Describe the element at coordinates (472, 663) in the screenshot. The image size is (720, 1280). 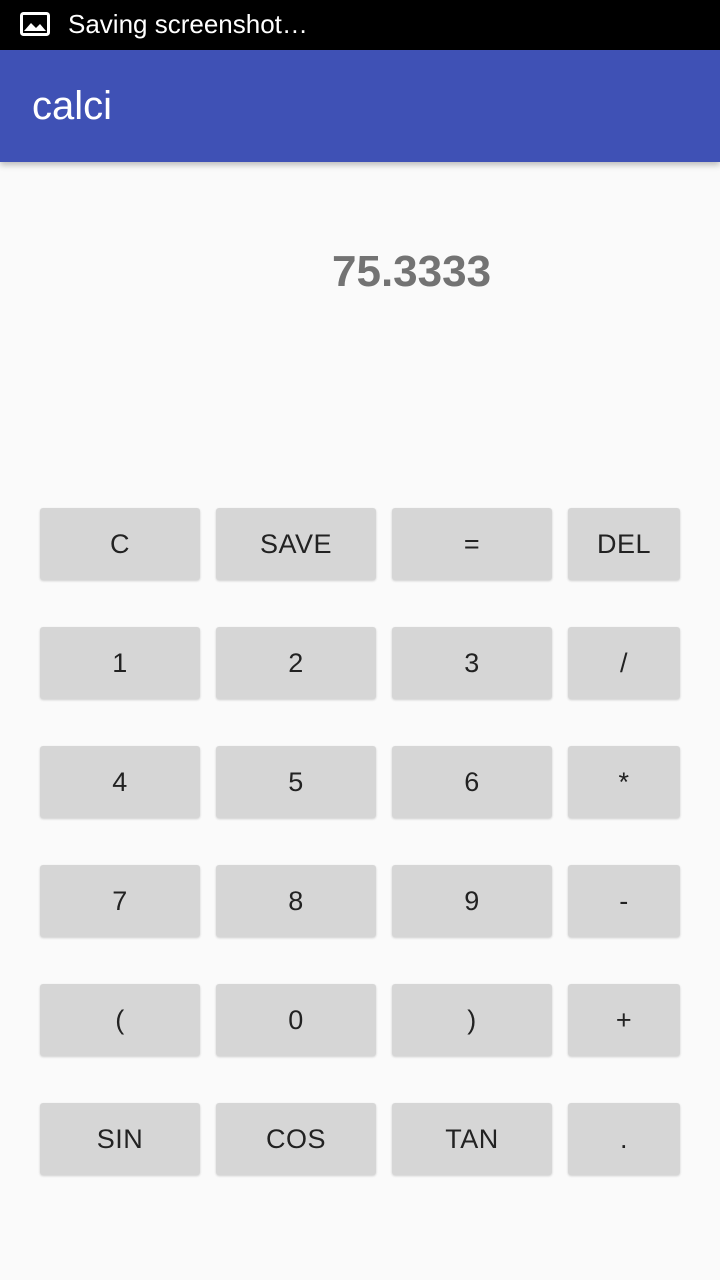
I see `digit-3-button: 3` at that location.